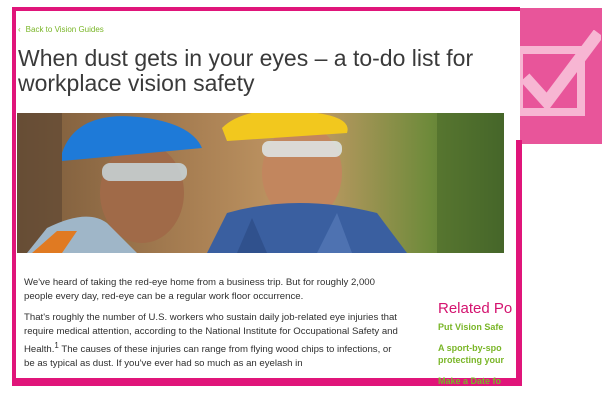  I want to click on back-to-vision-guides-link: ‹ Back to Vision Guides, so click(61, 29).